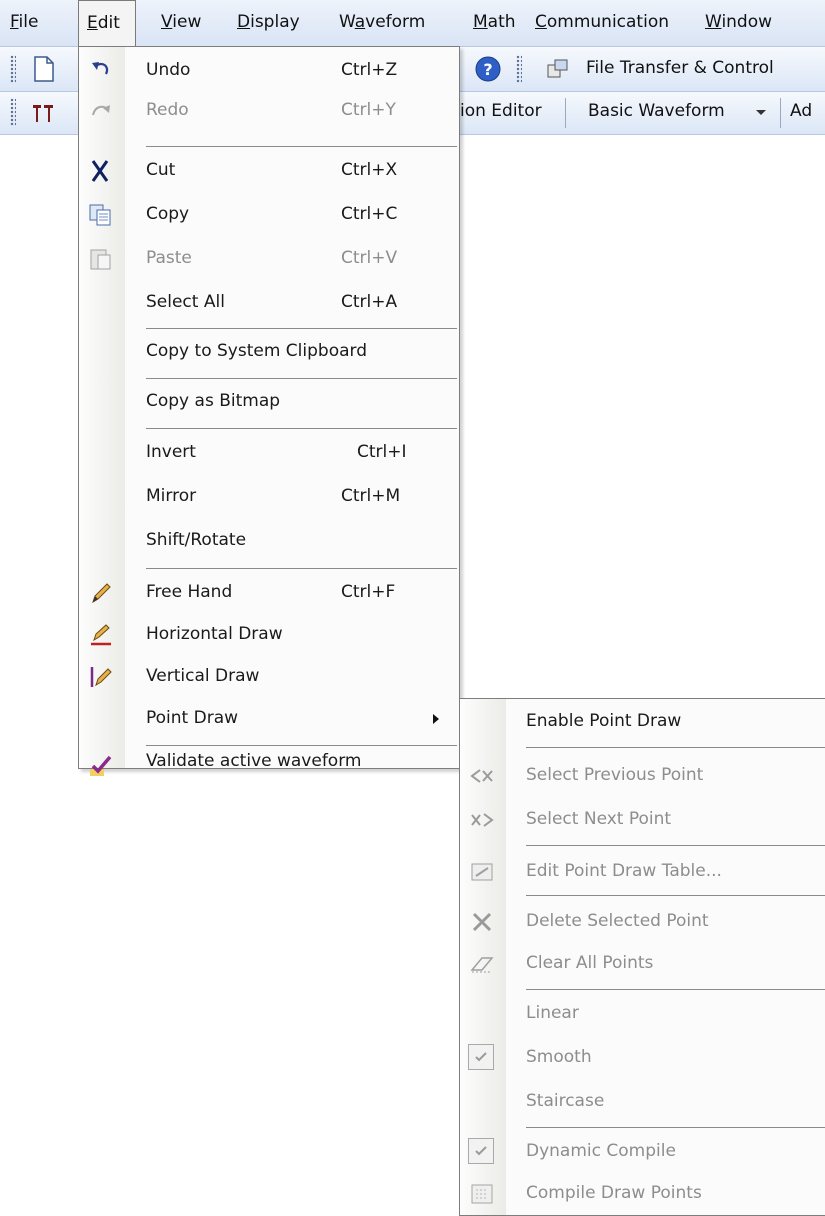 The height and width of the screenshot is (1216, 825). What do you see at coordinates (369, 258) in the screenshot?
I see `menu-item-shortcut: Ctrl+V` at bounding box center [369, 258].